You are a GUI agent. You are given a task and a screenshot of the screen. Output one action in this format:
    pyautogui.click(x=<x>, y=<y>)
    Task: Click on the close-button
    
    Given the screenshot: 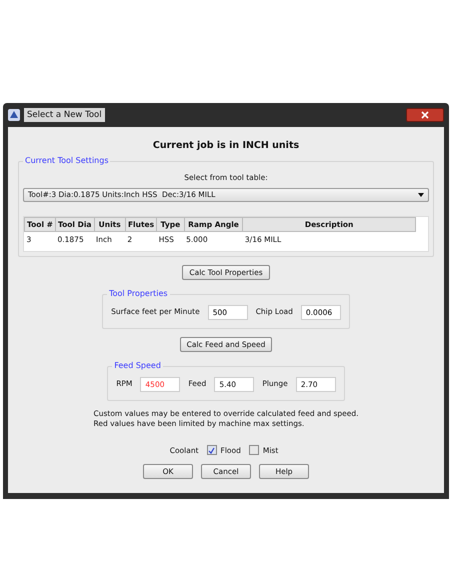 What is the action you would take?
    pyautogui.click(x=425, y=115)
    